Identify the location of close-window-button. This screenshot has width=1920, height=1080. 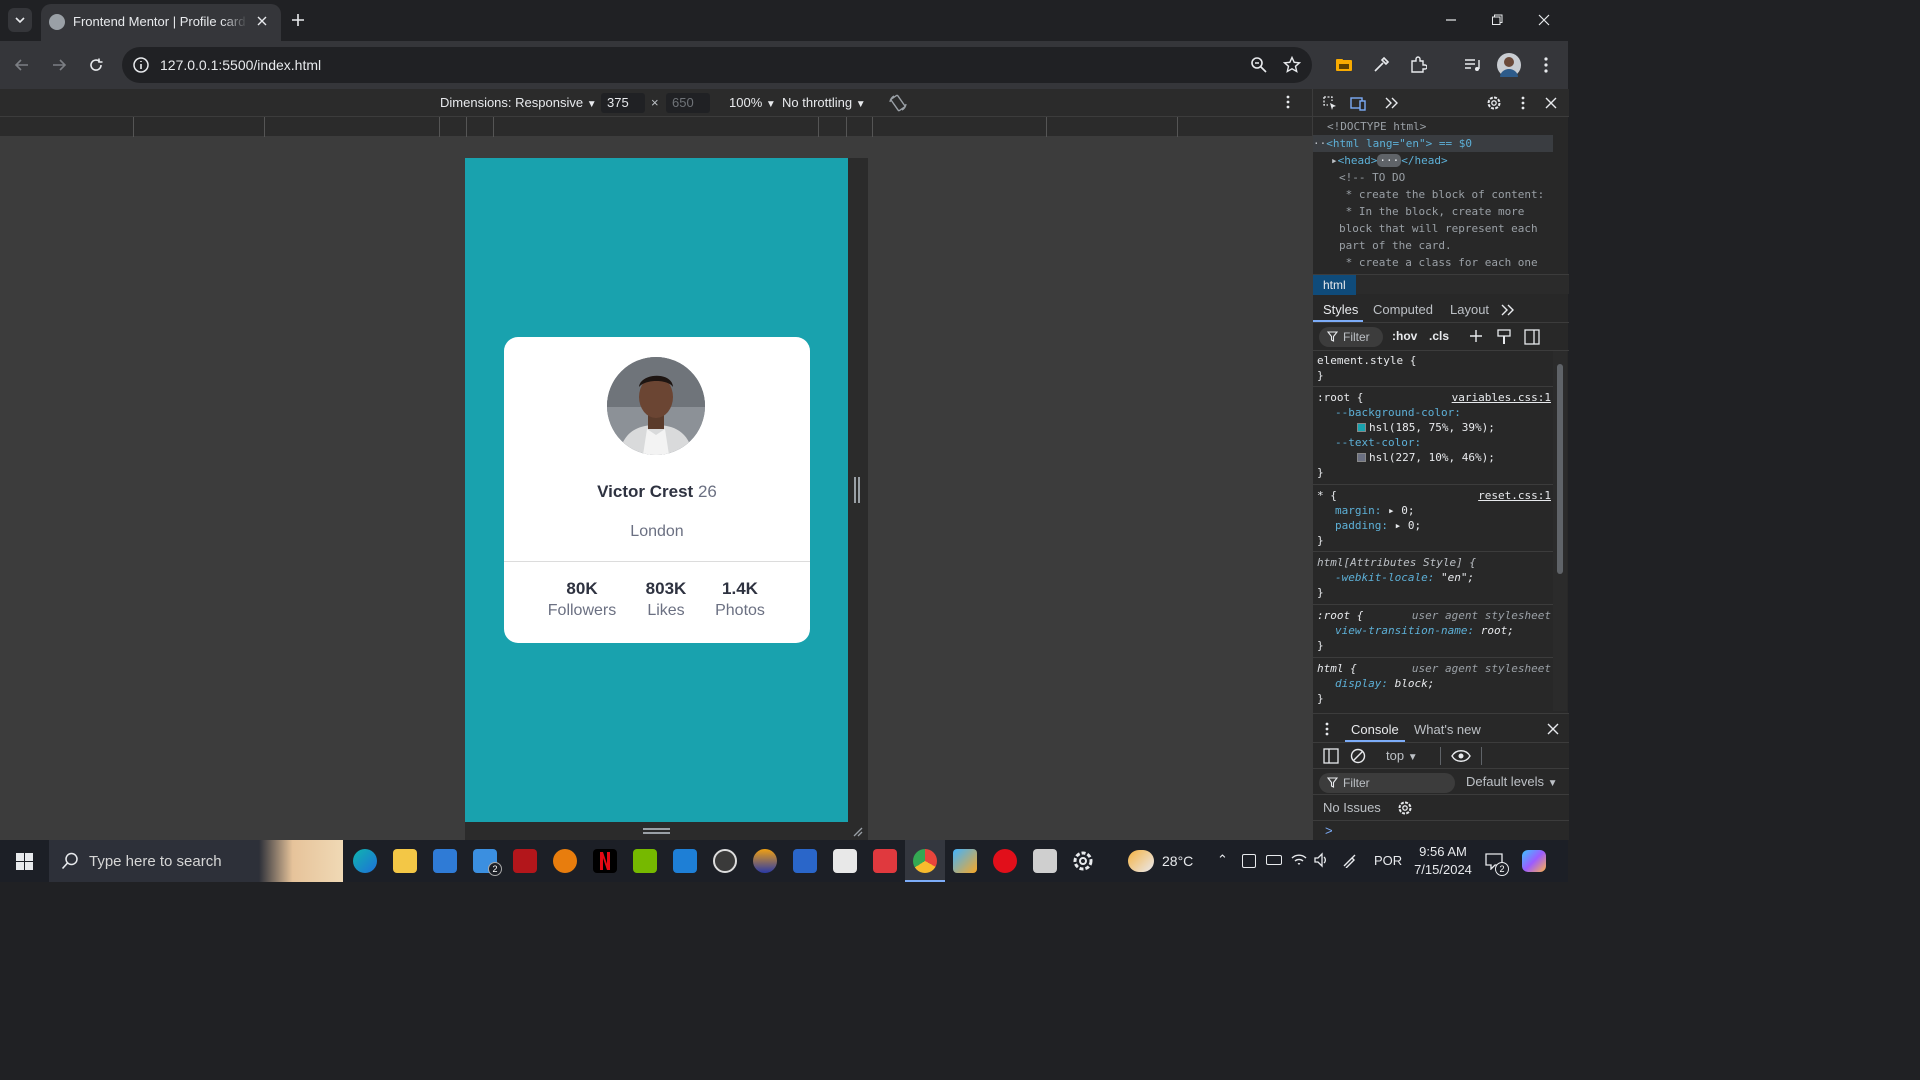
(1544, 20).